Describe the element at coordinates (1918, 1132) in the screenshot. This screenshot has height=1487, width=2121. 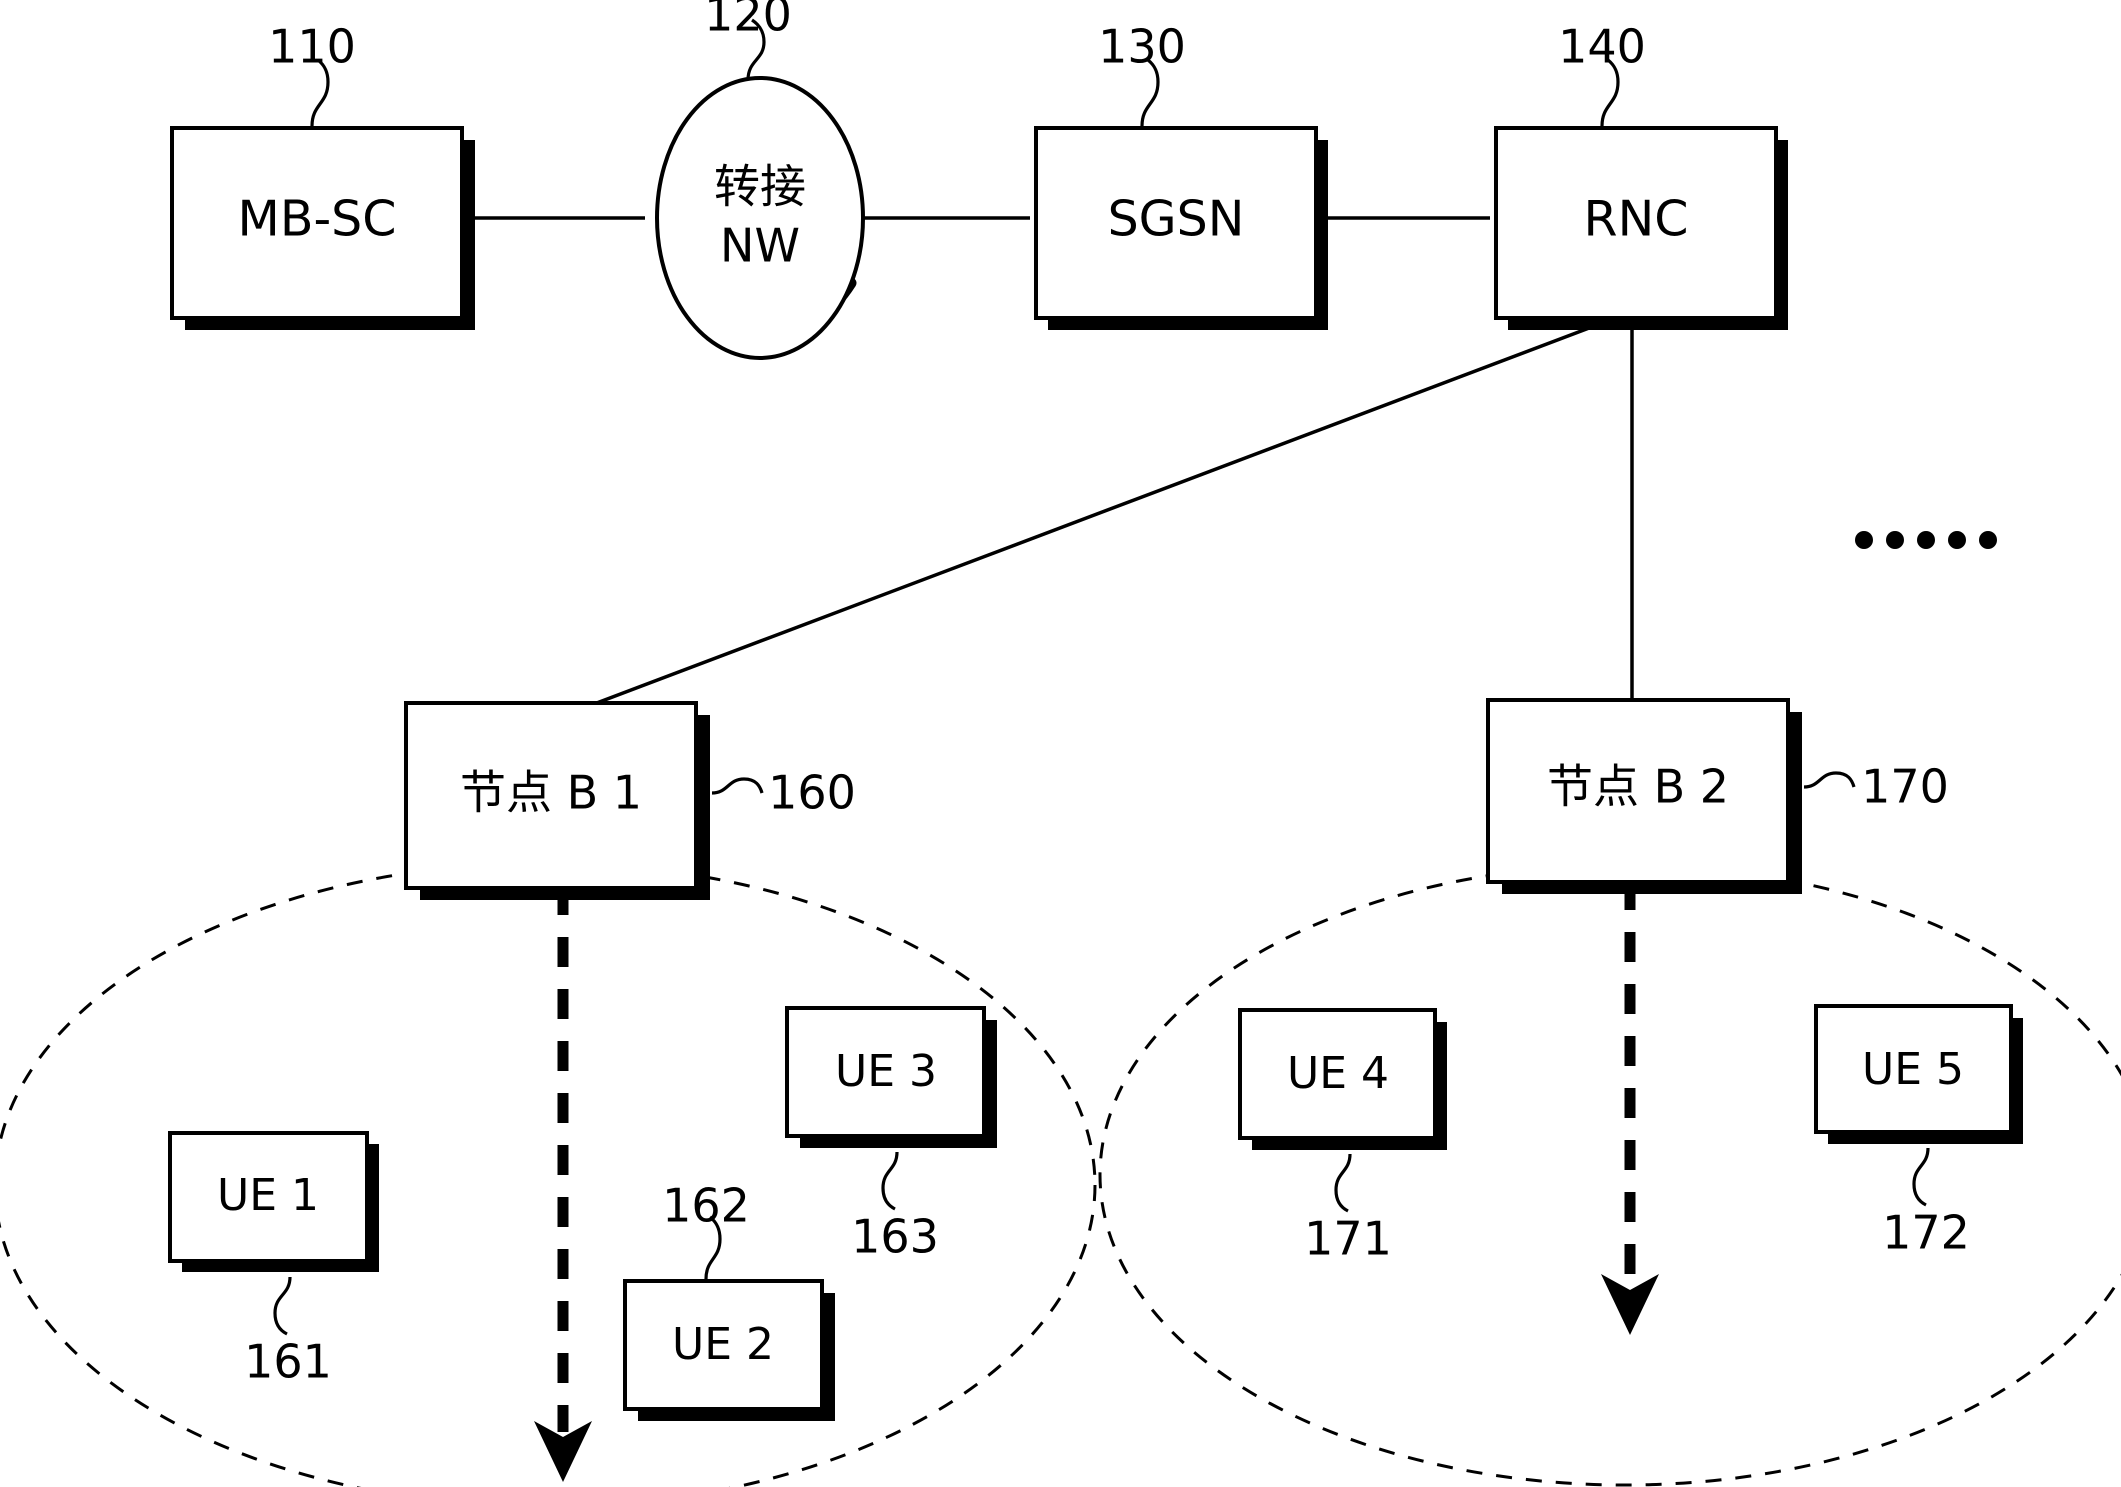
I see `node-ue5: UE 5 172` at that location.